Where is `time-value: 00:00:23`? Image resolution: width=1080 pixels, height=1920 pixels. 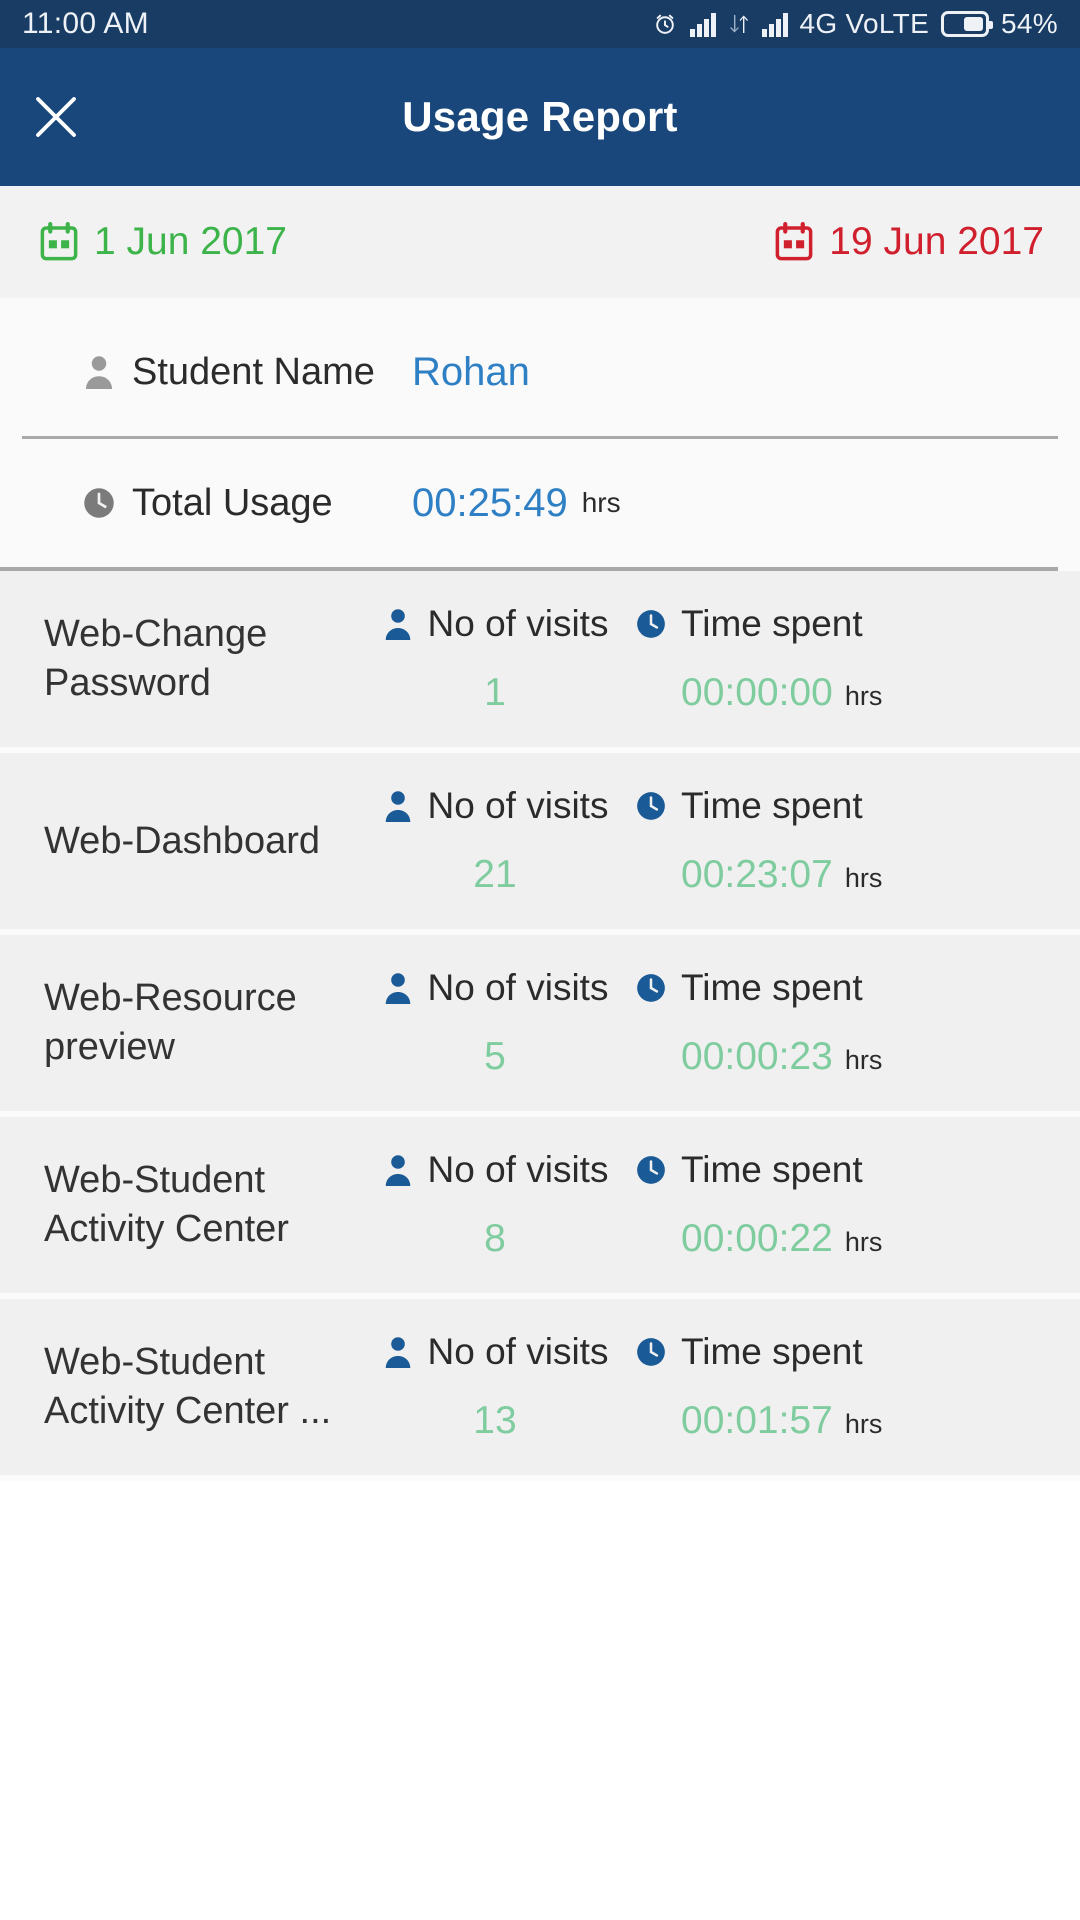
time-value: 00:00:23 is located at coordinates (757, 1056).